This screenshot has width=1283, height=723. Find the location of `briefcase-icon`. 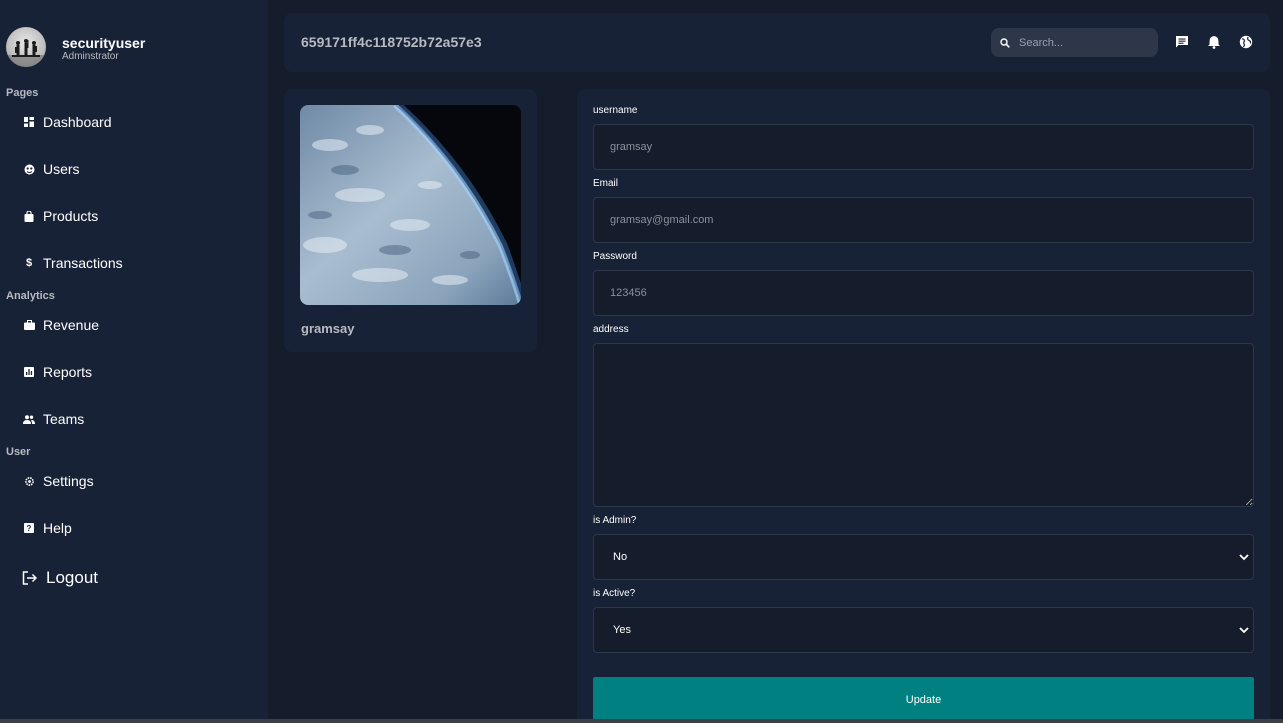

briefcase-icon is located at coordinates (29, 325).